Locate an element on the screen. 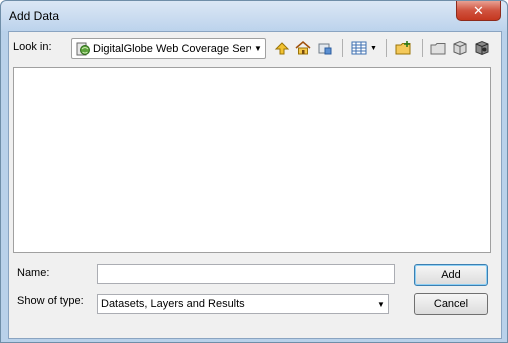 The width and height of the screenshot is (508, 343). name-label: Name: is located at coordinates (33, 273).